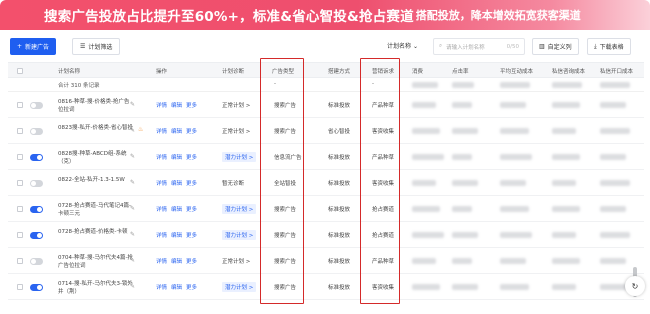  I want to click on plan-filter-button: ☰ 计划筛选, so click(96, 46).